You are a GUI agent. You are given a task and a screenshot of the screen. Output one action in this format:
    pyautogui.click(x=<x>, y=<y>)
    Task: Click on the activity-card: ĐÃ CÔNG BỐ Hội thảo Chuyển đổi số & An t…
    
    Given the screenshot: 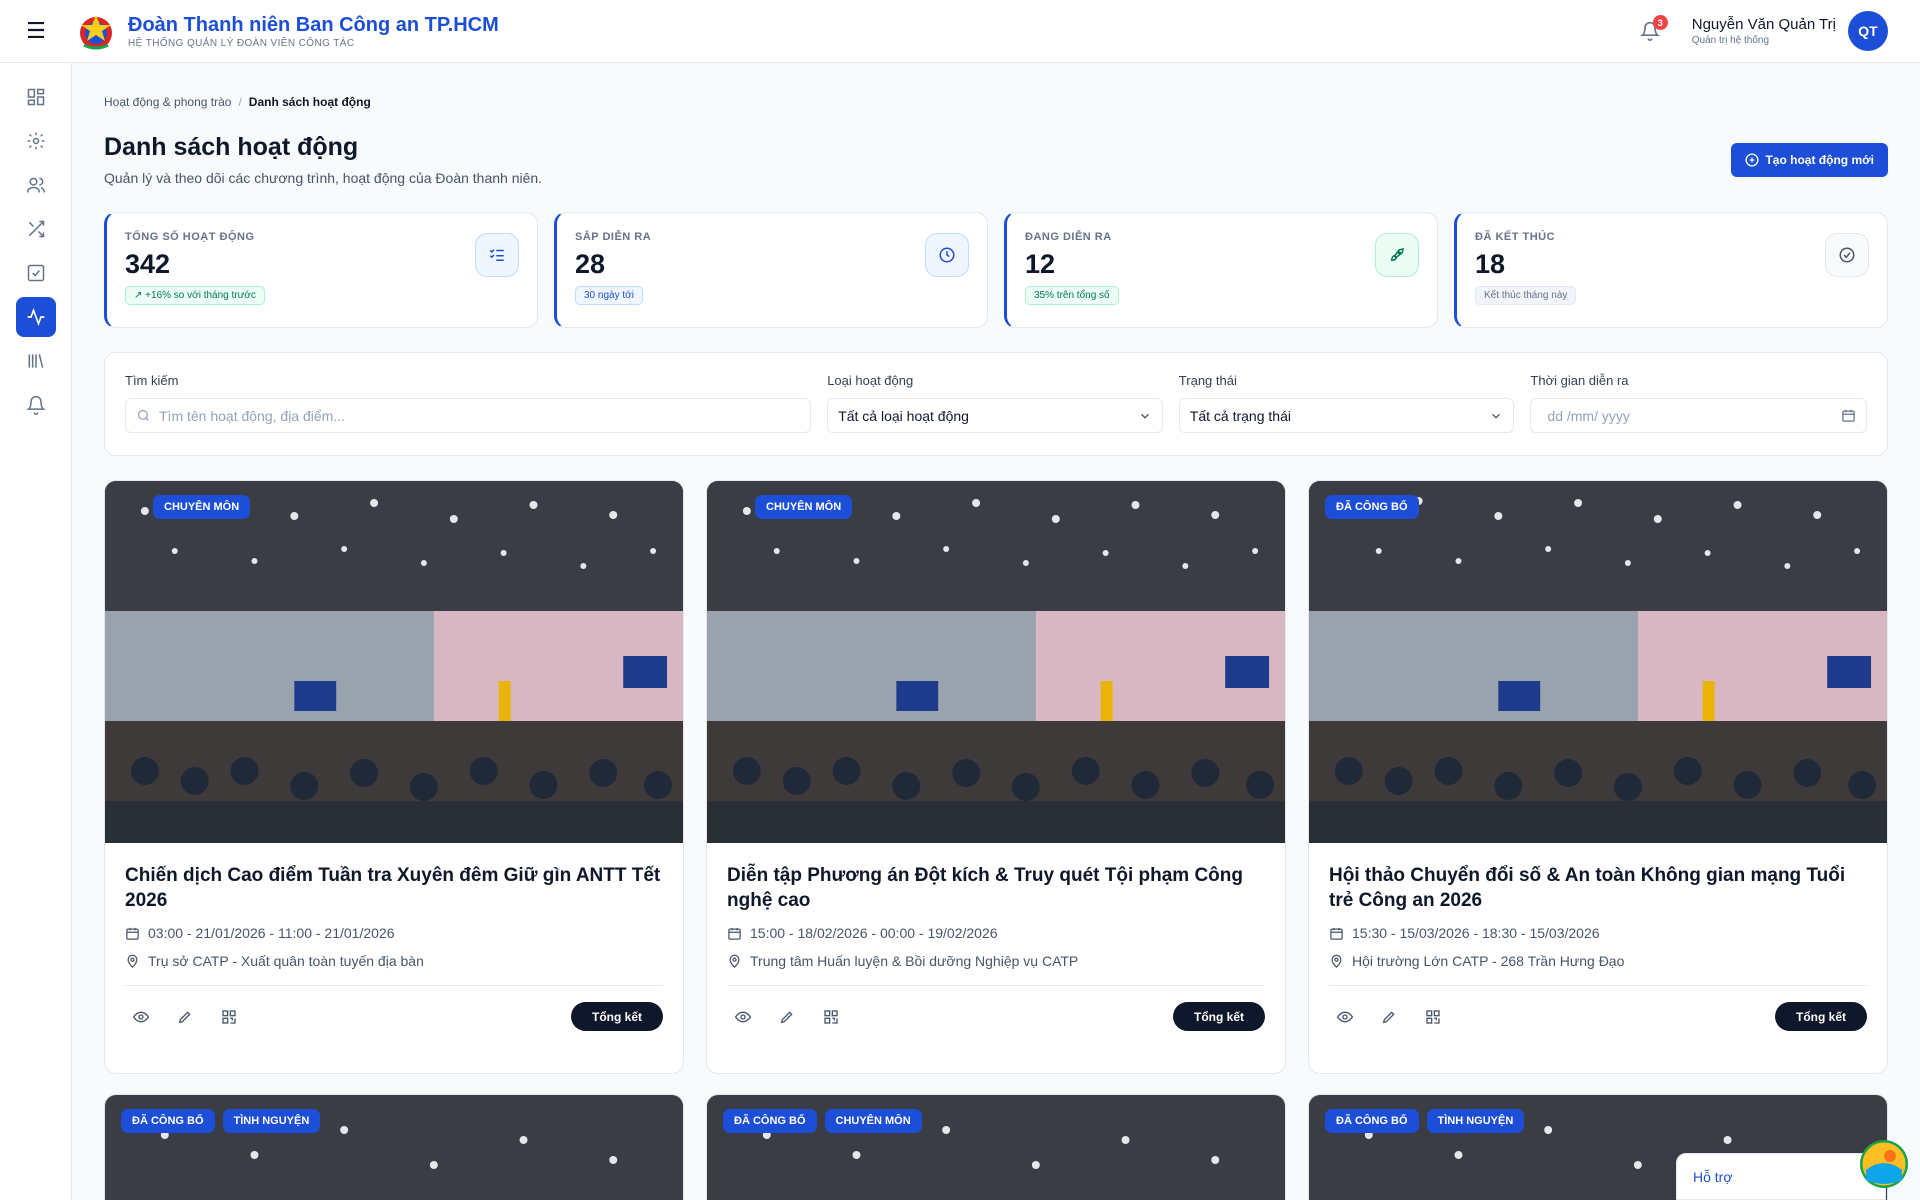 What is the action you would take?
    pyautogui.click(x=1598, y=777)
    